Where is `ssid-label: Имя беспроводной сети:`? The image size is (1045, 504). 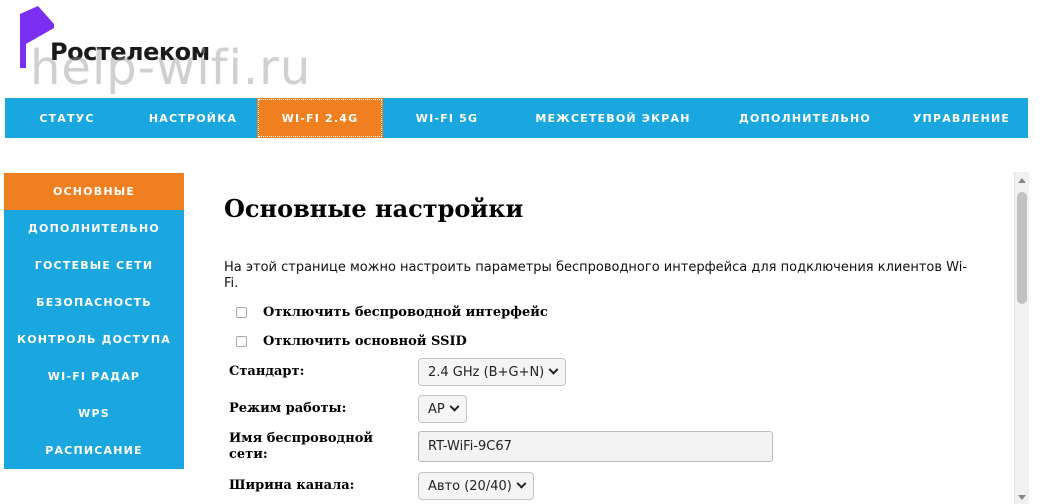
ssid-label: Имя беспроводной сети: is located at coordinates (301, 446).